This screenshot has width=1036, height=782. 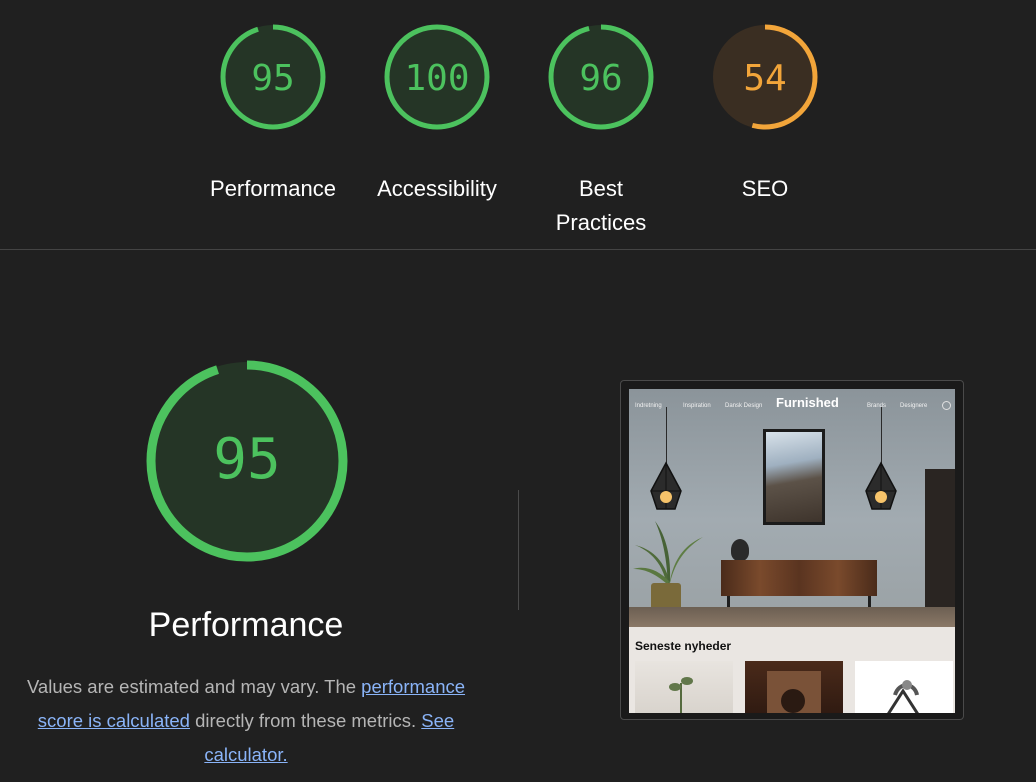 What do you see at coordinates (601, 205) in the screenshot?
I see `gauge-label: Best Practices` at bounding box center [601, 205].